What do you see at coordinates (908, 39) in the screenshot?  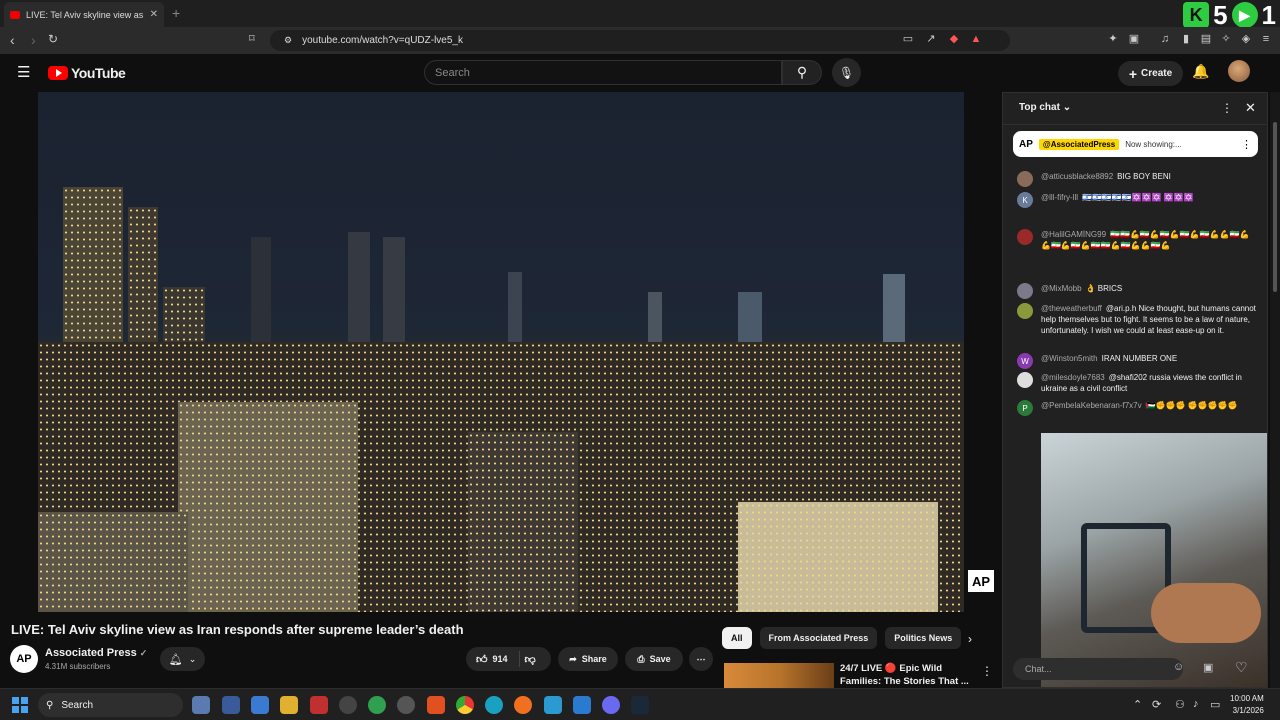 I see `cast-icon: ▭` at bounding box center [908, 39].